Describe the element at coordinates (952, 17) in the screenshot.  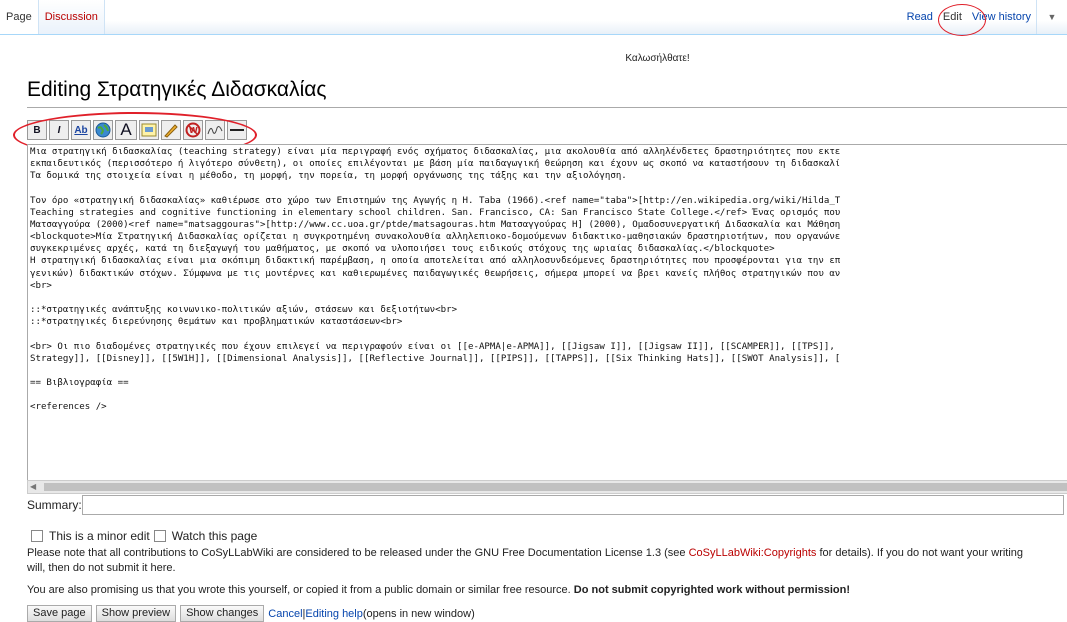
I see `tab-edit: Edit` at that location.